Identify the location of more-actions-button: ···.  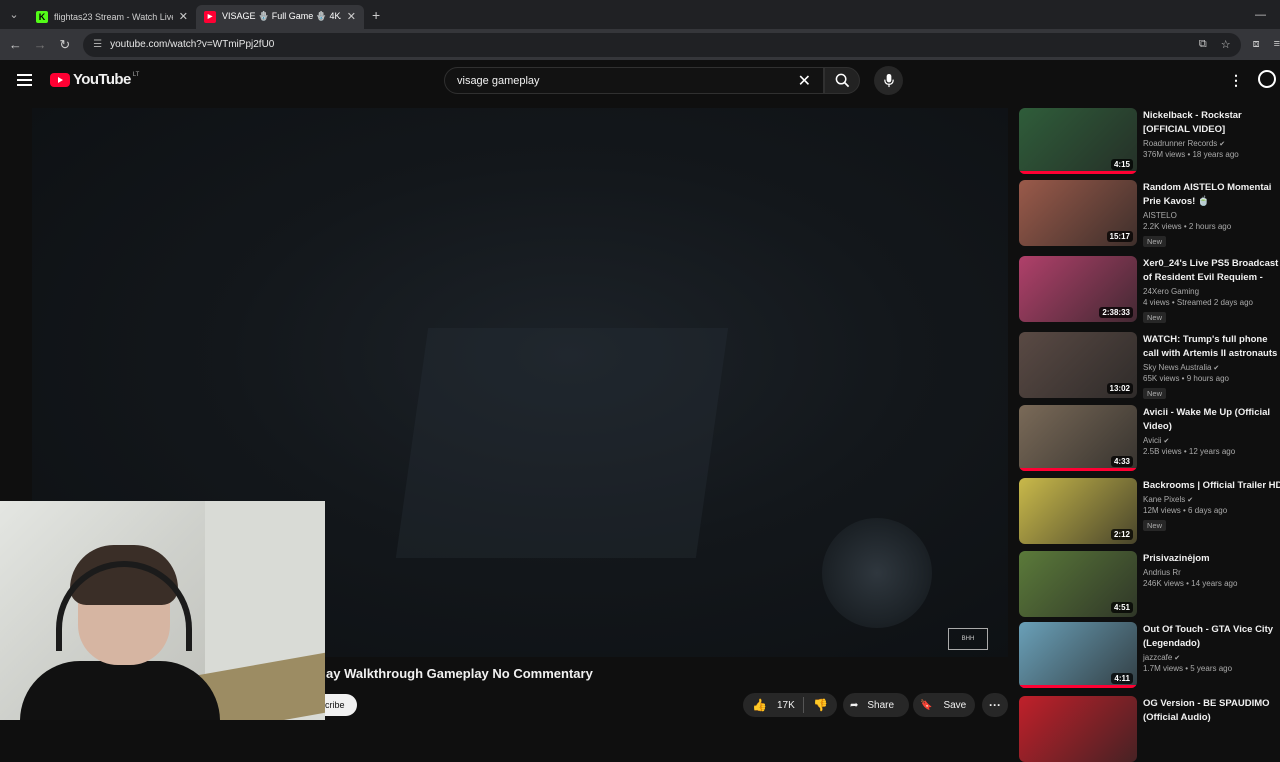
(995, 705).